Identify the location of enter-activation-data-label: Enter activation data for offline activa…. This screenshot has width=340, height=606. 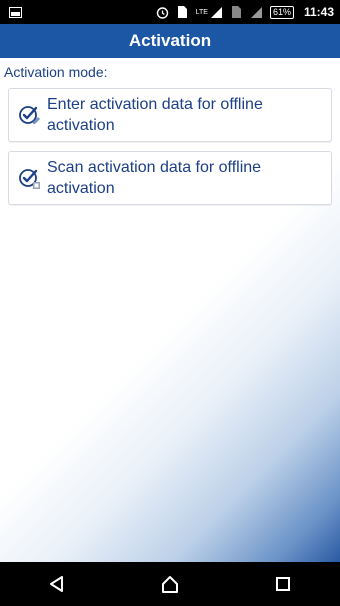
(155, 115).